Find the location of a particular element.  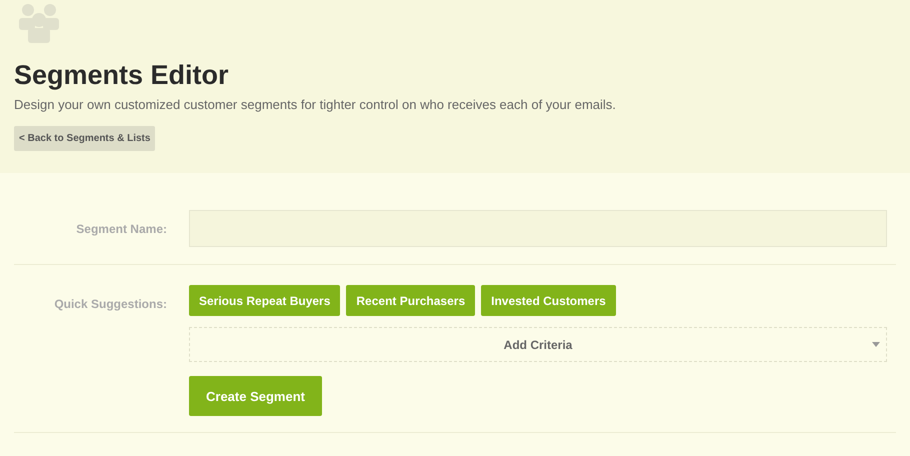

quick-suggestions-label: Quick Suggestions: is located at coordinates (110, 305).